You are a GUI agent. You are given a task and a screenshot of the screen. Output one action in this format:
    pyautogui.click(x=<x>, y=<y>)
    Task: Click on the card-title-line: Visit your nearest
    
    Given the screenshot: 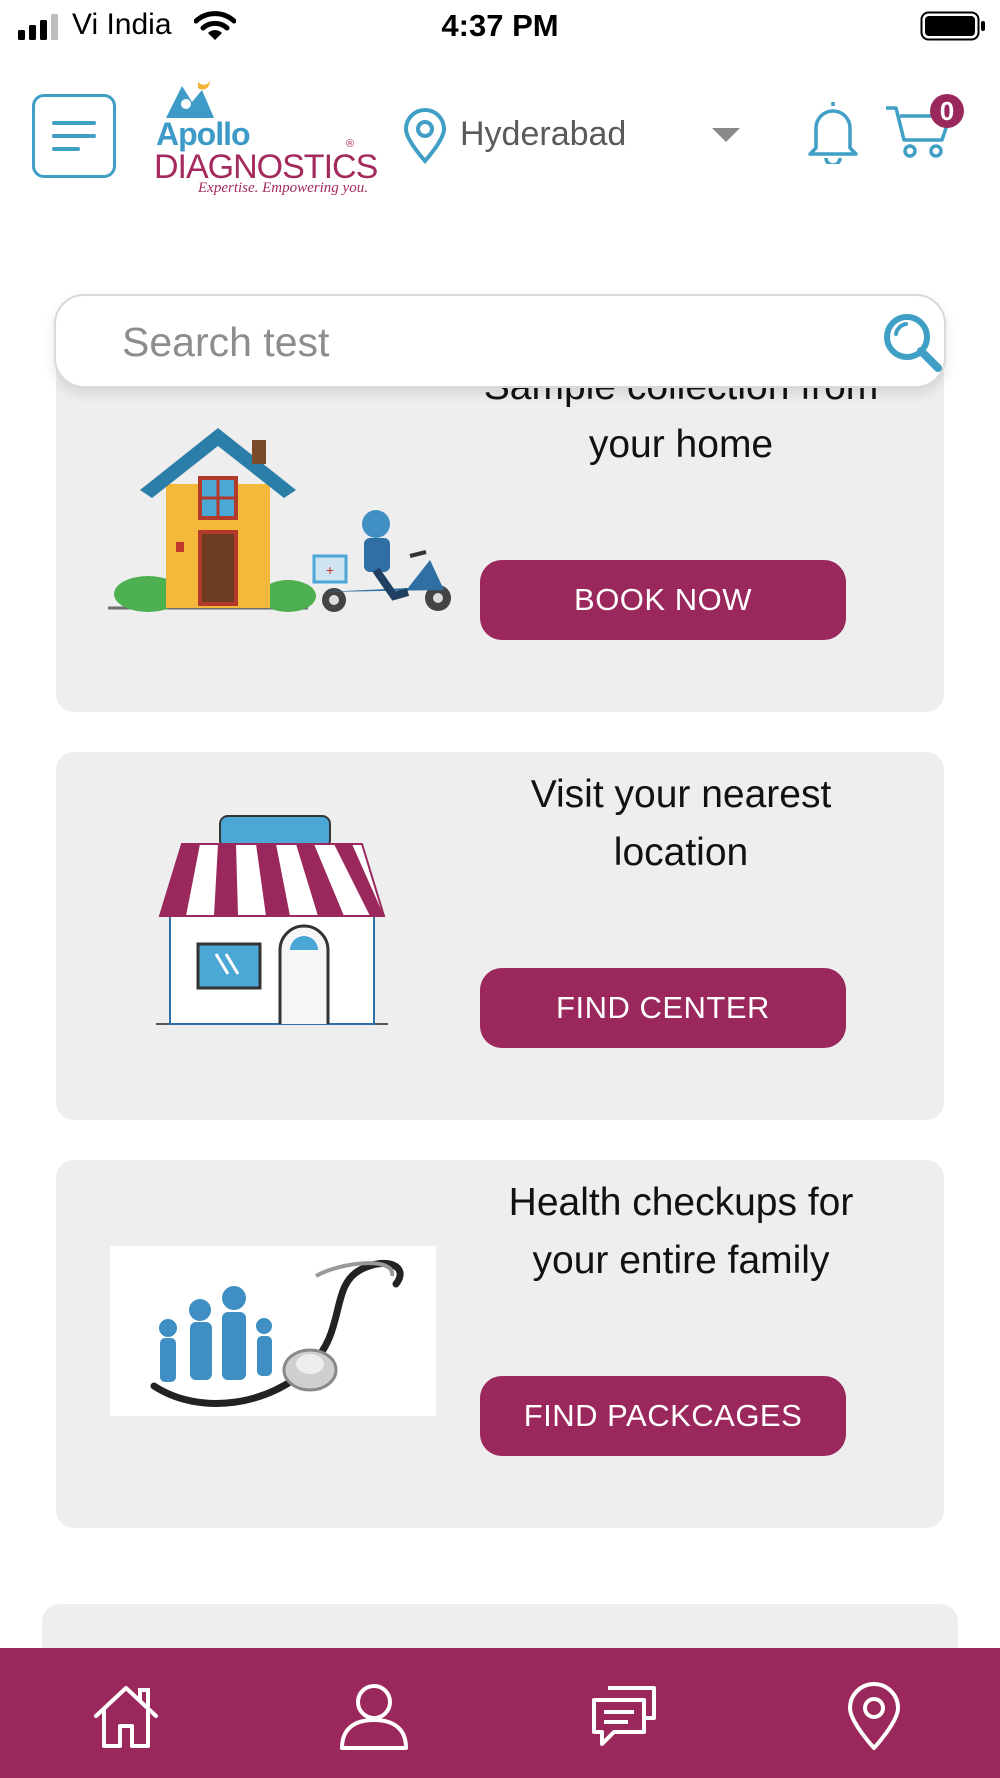 What is the action you would take?
    pyautogui.click(x=681, y=794)
    